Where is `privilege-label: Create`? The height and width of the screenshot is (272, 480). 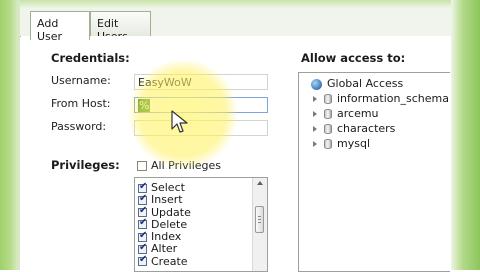 privilege-label: Create is located at coordinates (169, 261).